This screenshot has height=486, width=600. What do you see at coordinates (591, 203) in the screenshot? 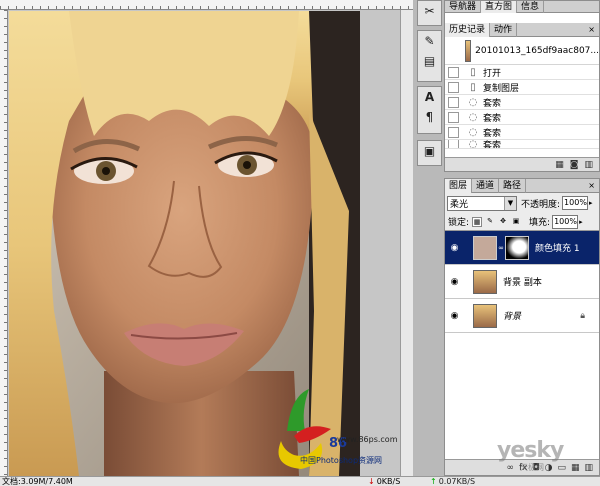
I see `opacity-spinner-icon: ▸` at bounding box center [591, 203].